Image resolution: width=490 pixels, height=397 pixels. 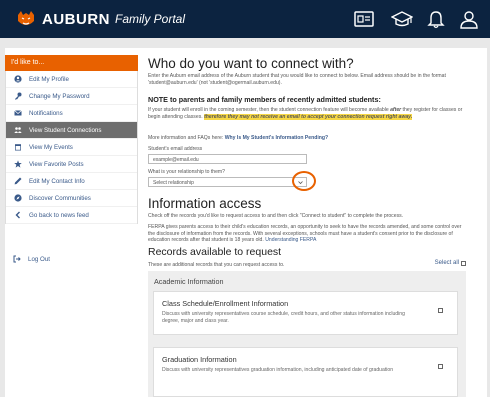 I want to click on sidebar-item-student-connections: View Student Connections, so click(x=71, y=130).